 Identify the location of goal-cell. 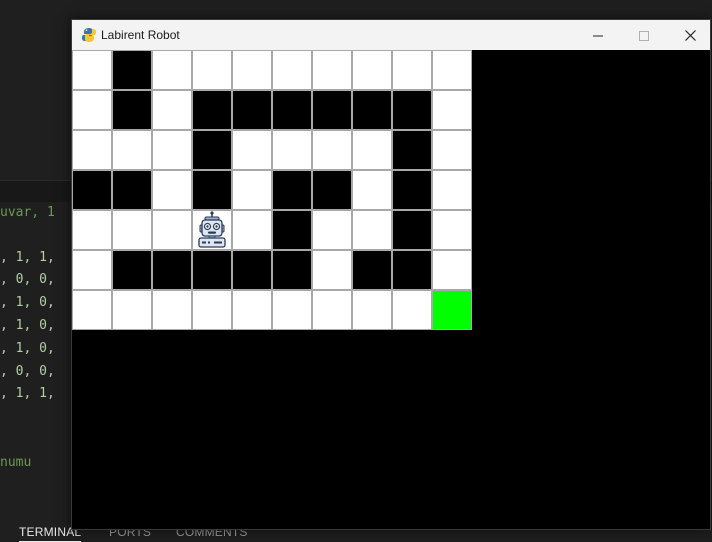
(452, 310).